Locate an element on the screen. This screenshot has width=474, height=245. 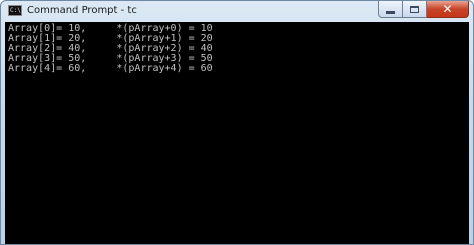
close-button: ✕ is located at coordinates (448, 9).